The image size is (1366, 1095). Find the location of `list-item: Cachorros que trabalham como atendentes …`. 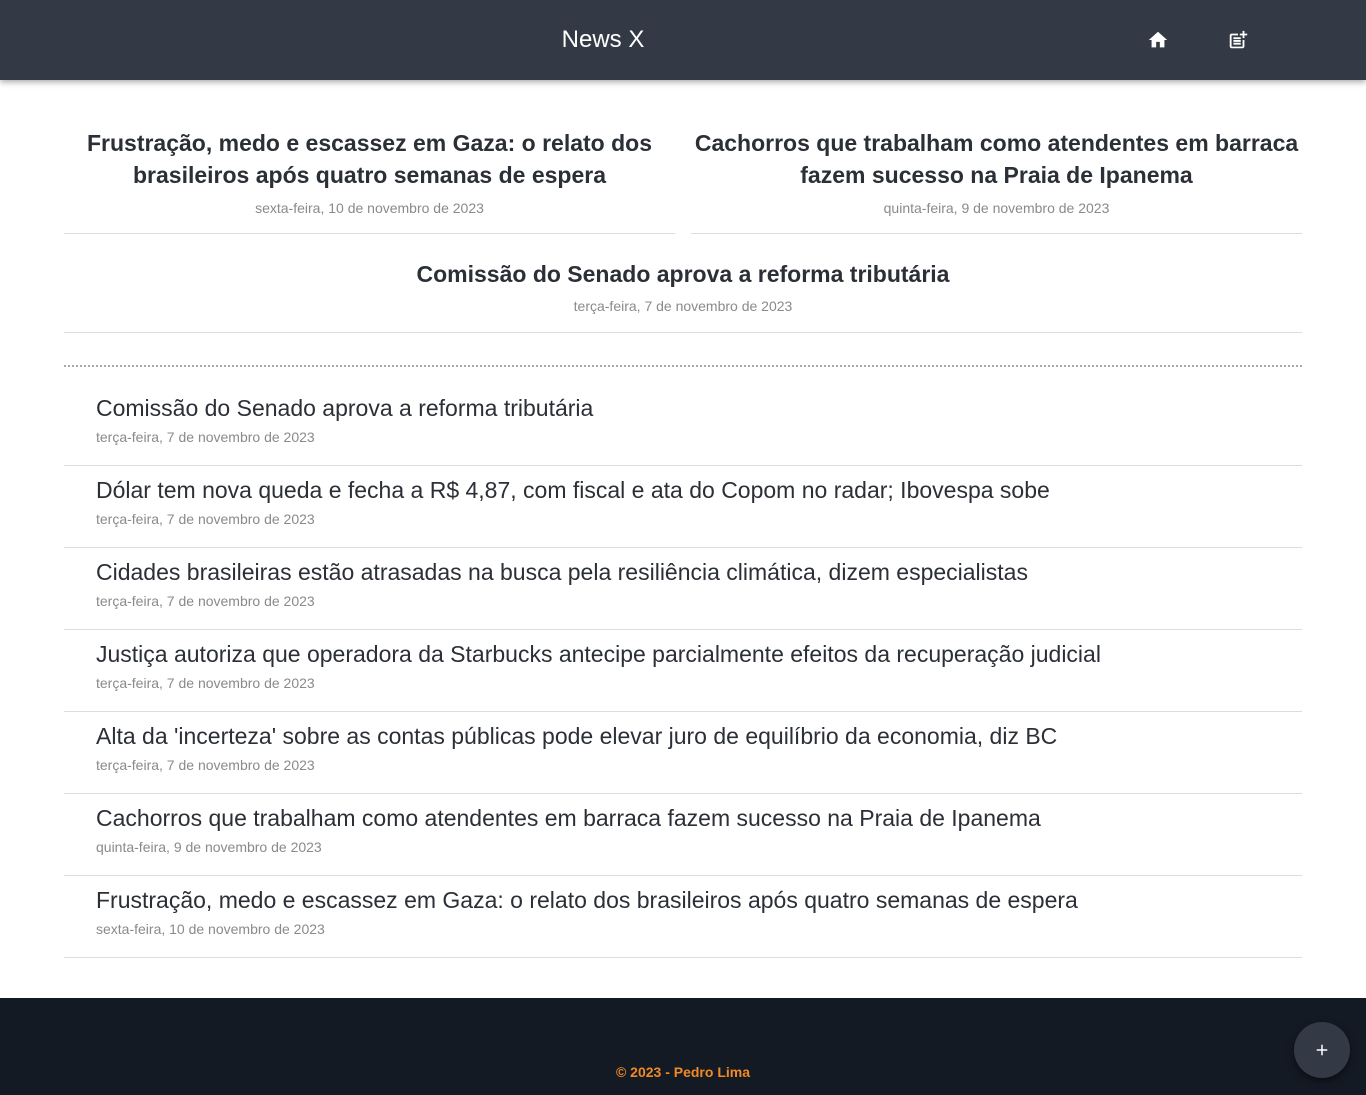

list-item: Cachorros que trabalham como atendentes … is located at coordinates (683, 835).